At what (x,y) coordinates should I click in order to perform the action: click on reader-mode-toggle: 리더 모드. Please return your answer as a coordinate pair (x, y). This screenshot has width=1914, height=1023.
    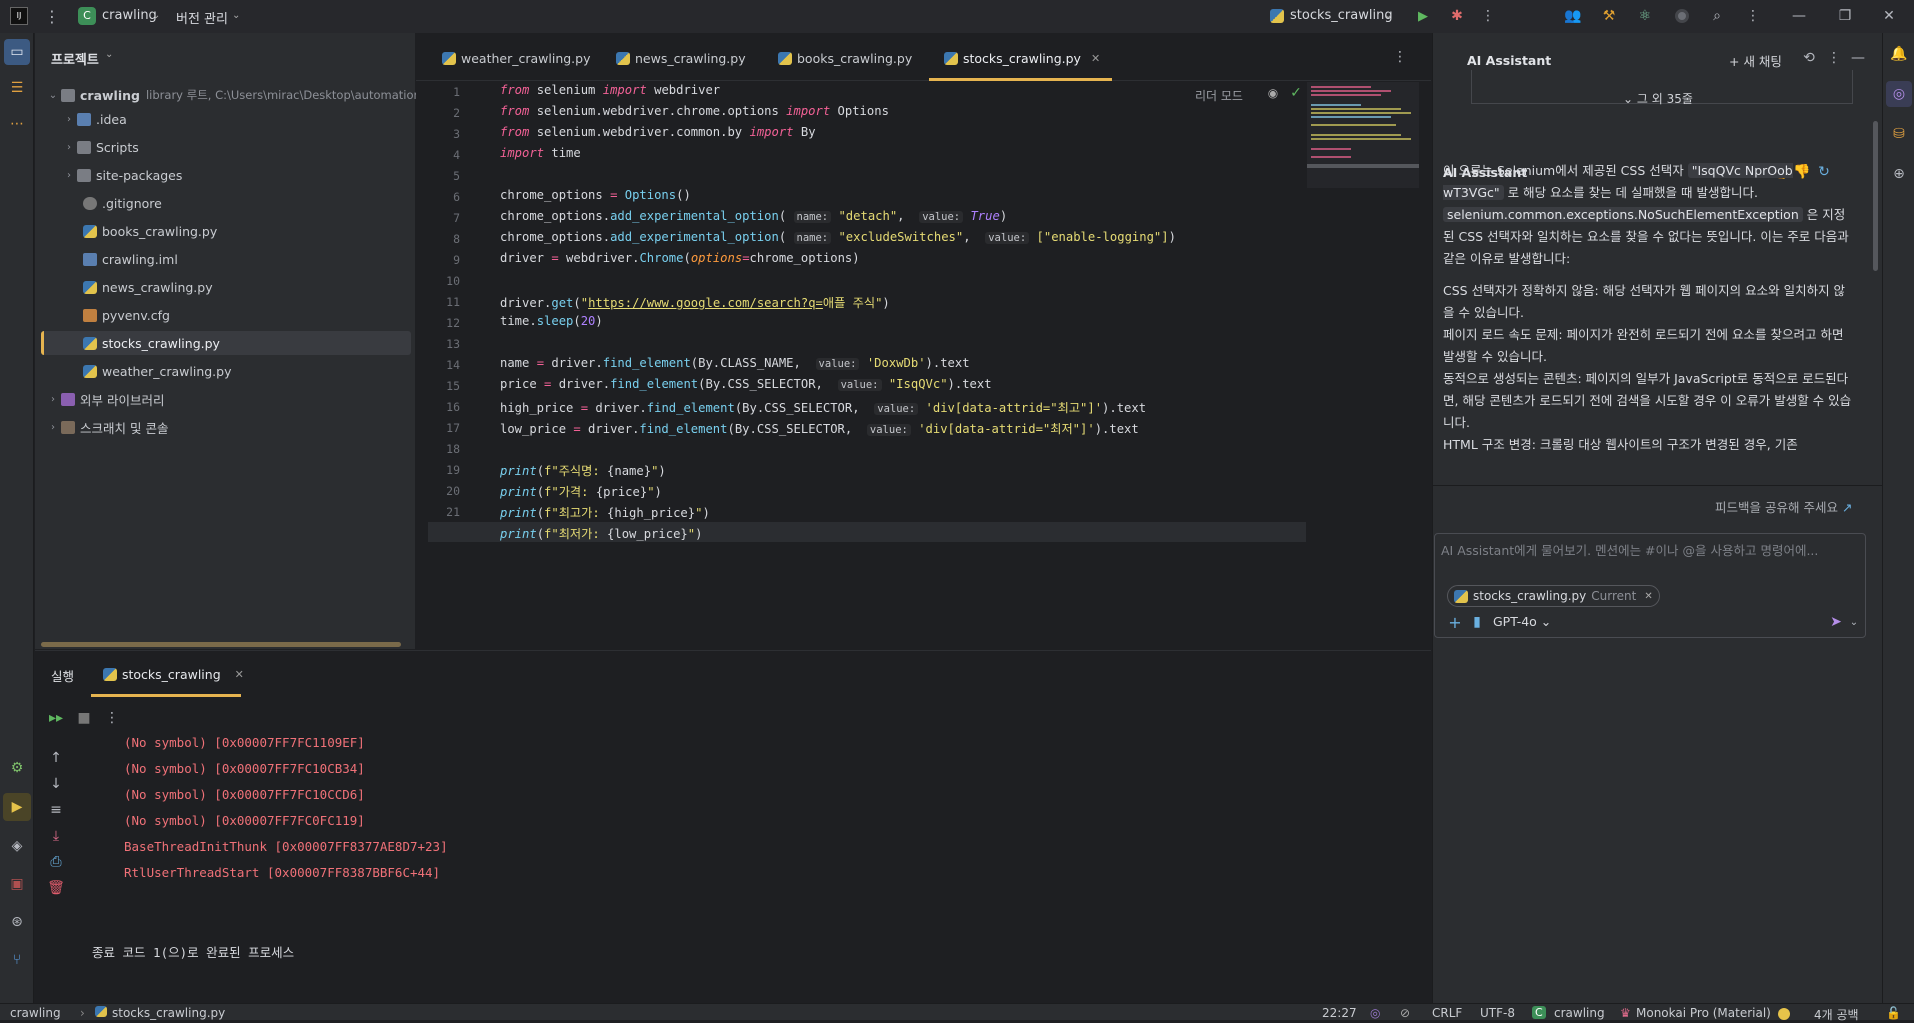
    Looking at the image, I should click on (1219, 95).